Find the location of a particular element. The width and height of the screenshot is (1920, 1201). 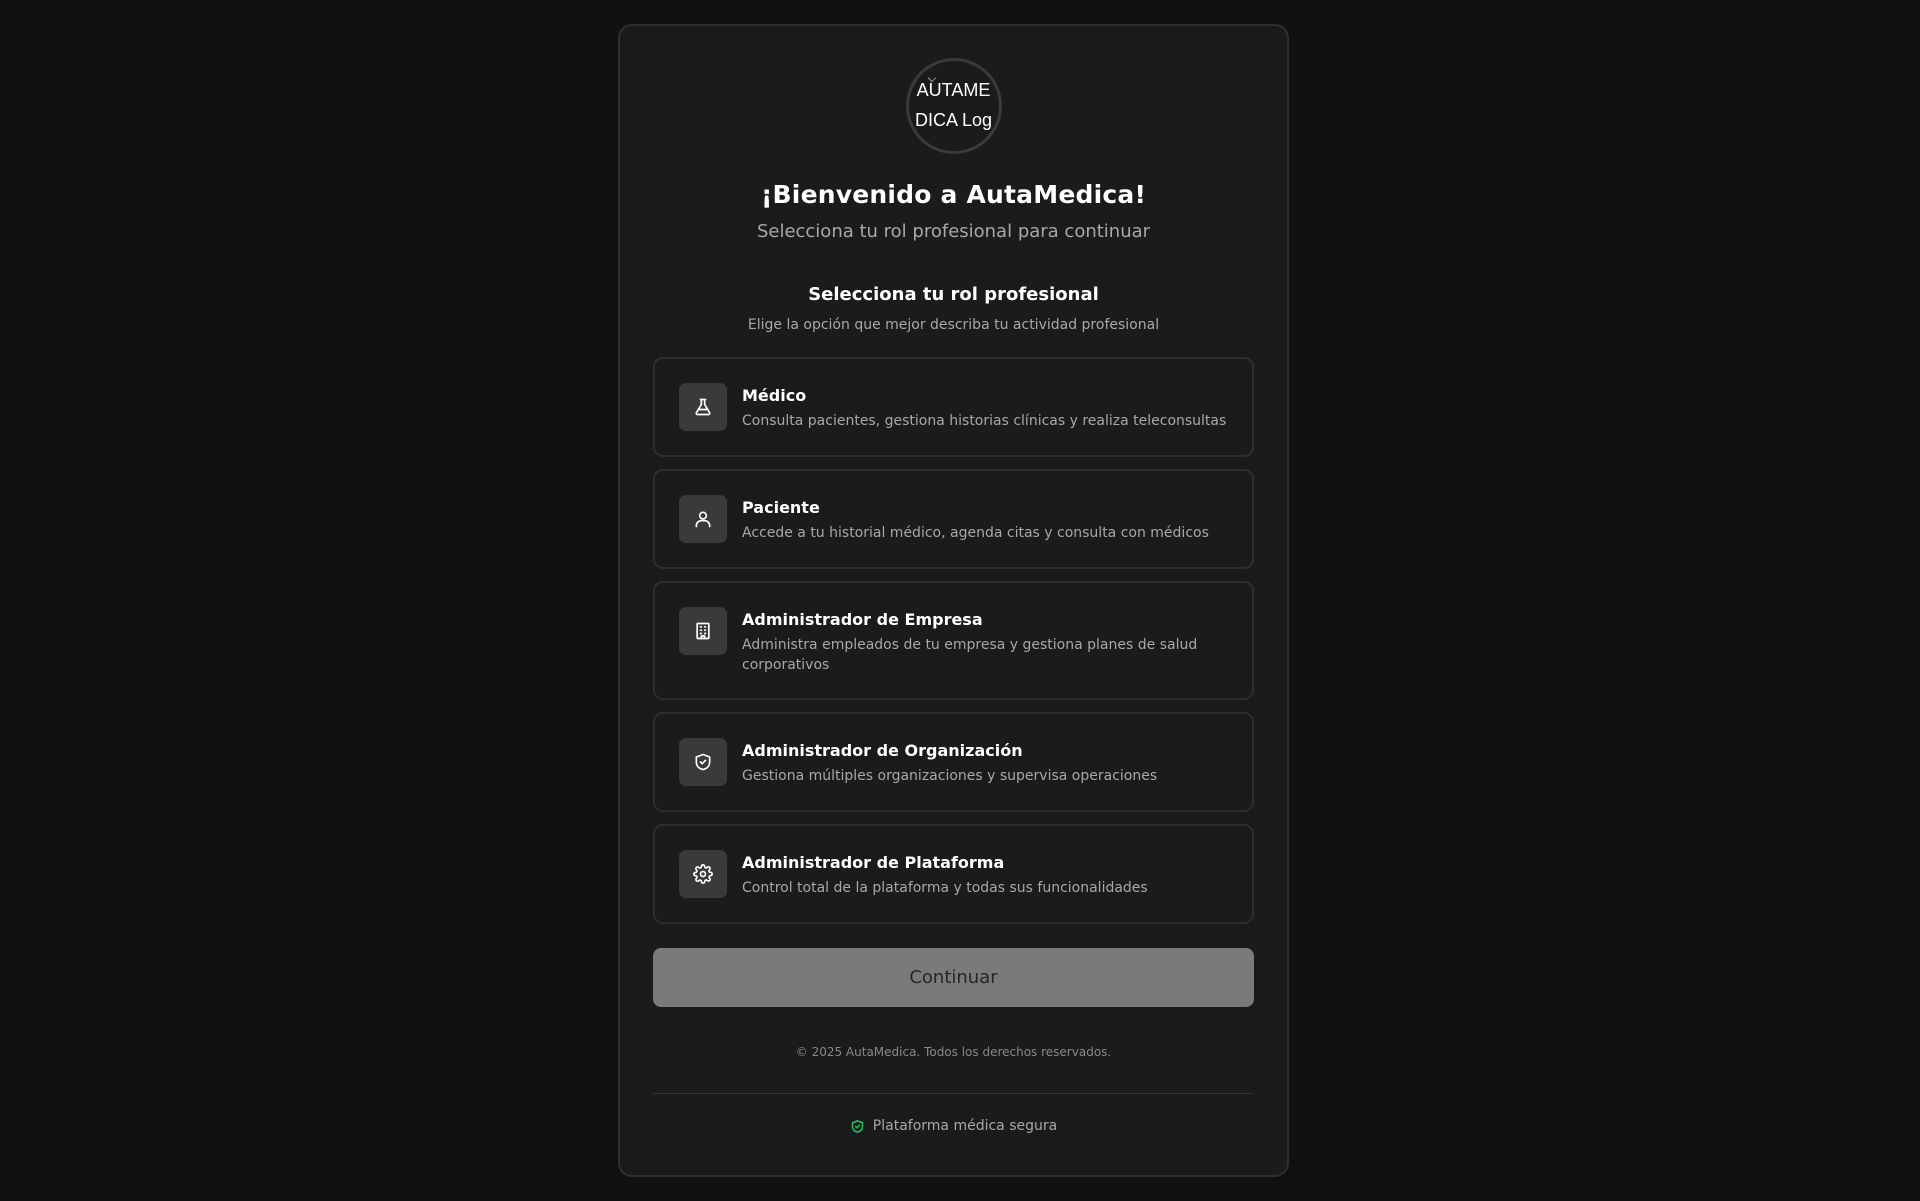

secure-platform-badge: Plataforma médica segura is located at coordinates (953, 1126).